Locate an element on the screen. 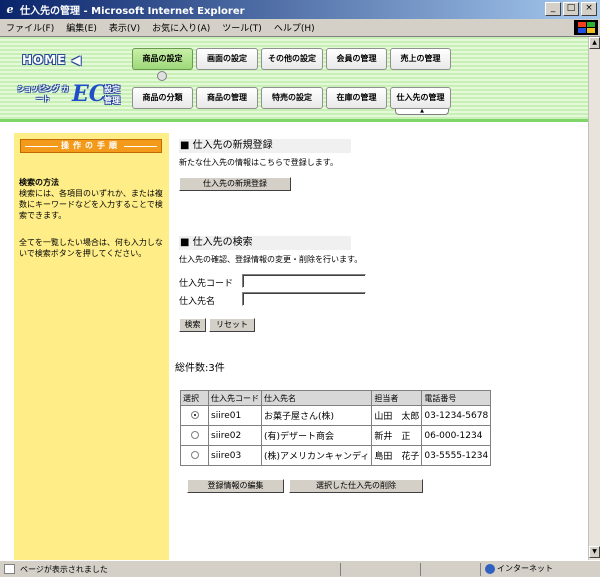 This screenshot has height=577, width=600. register-description: 新たな仕入先の情報はこちらで登録します。 is located at coordinates (258, 162).